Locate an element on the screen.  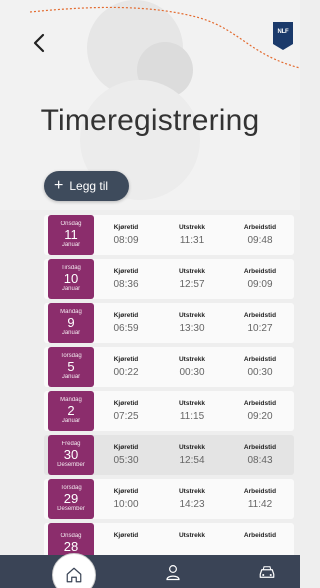
utstrekk-cell: Utstrekk is located at coordinates (192, 536).